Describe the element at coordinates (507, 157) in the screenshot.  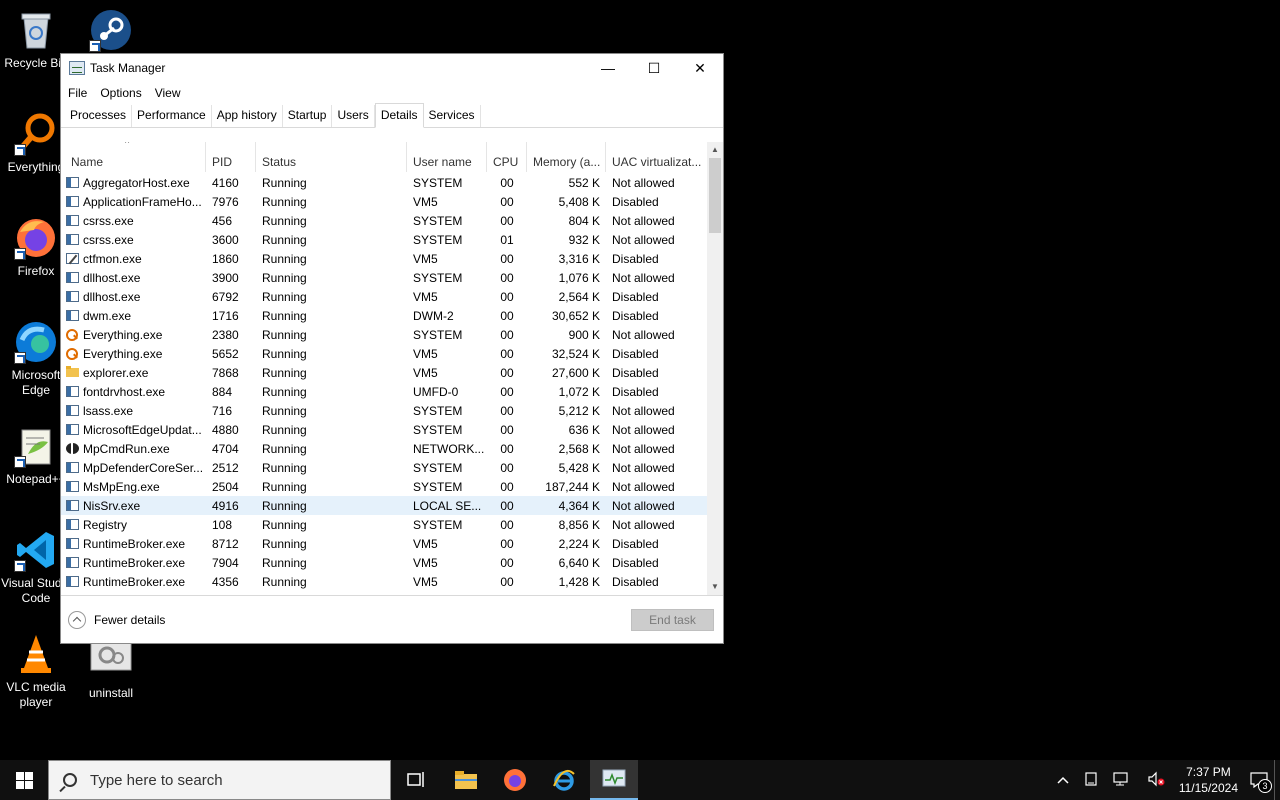
I see `column-header-cpu: CPU` at that location.